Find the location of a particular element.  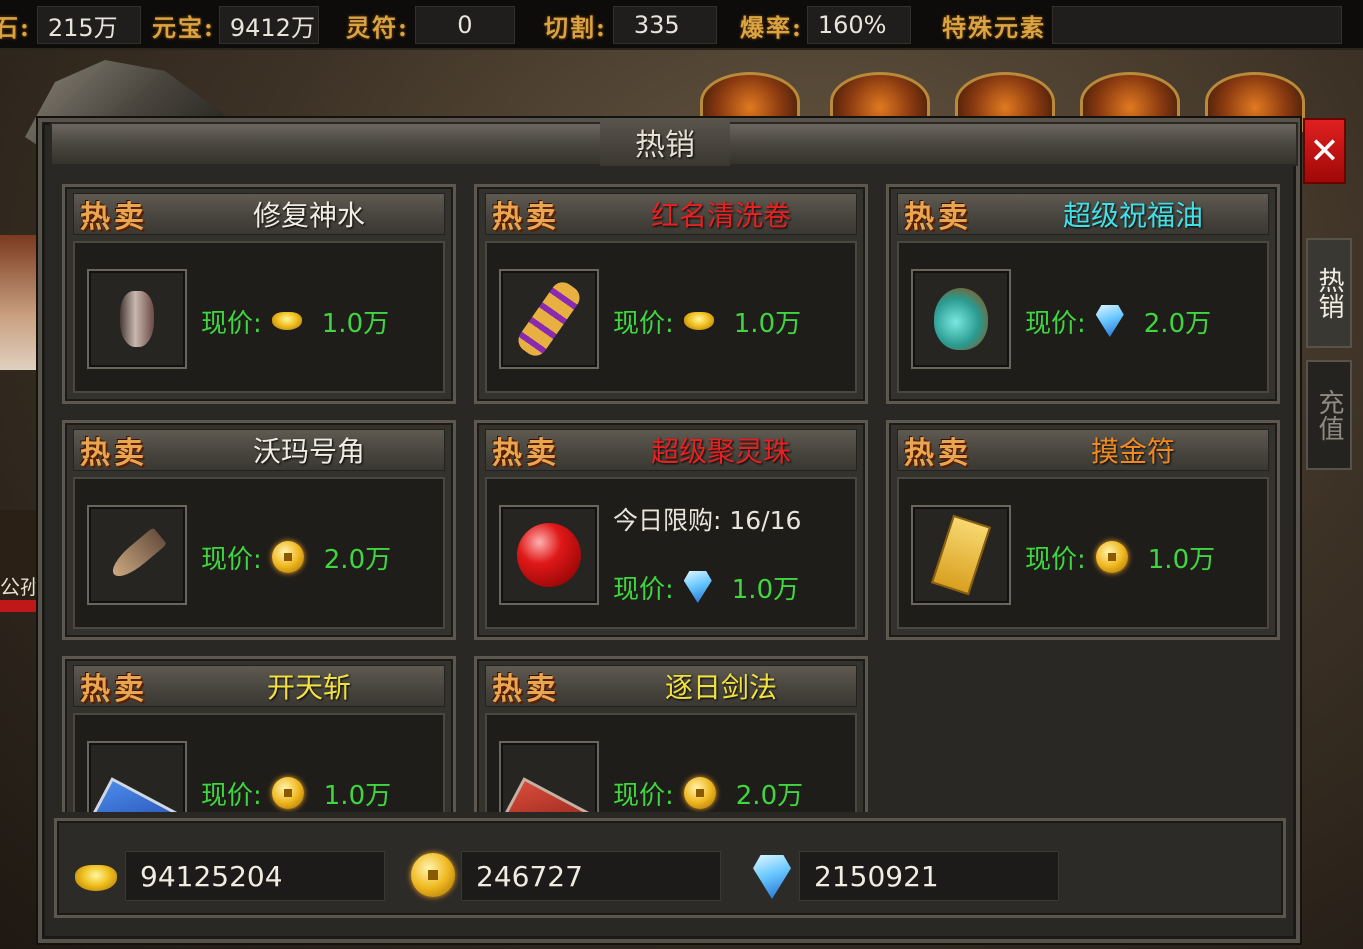

item-header: 热卖 摸金符 is located at coordinates (1083, 450).